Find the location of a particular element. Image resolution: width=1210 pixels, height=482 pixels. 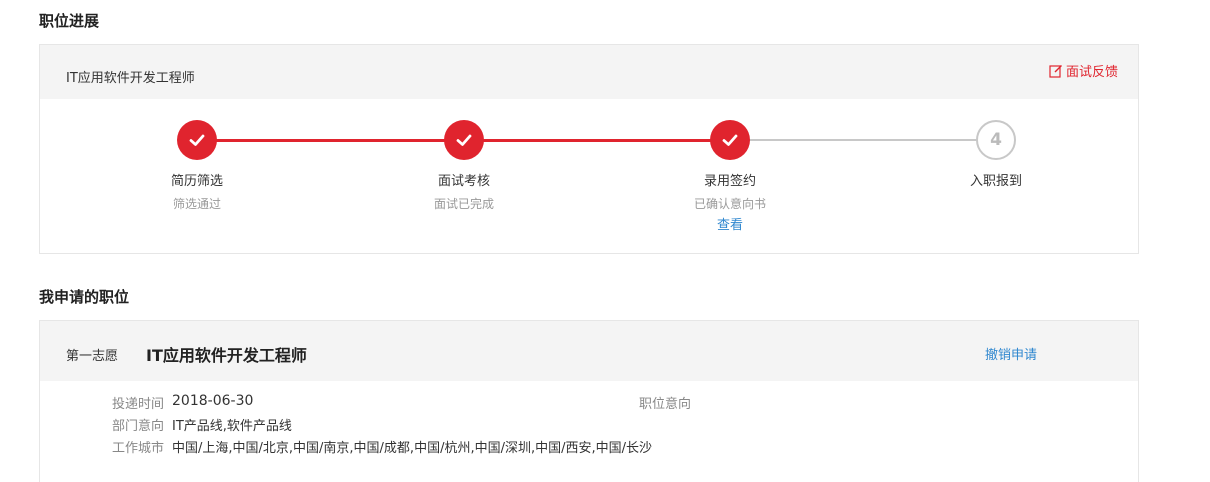

submit-time-value: 2018-06-30 is located at coordinates (213, 401).